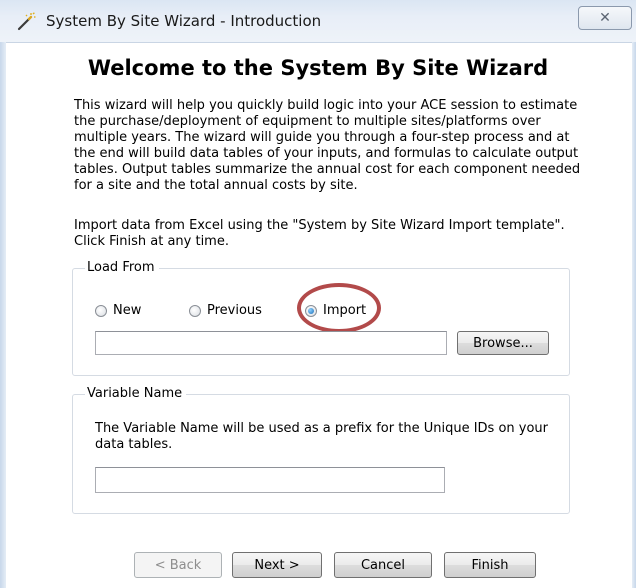  I want to click on next-button: Next >, so click(277, 565).